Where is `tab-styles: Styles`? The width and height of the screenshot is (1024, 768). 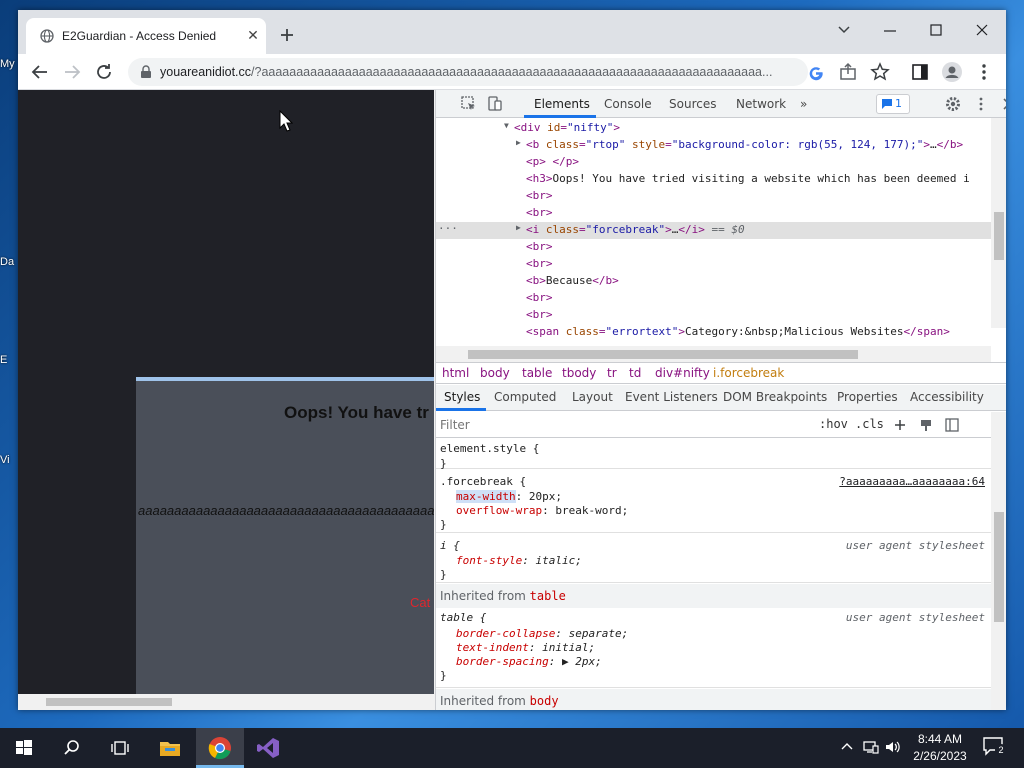
tab-styles: Styles is located at coordinates (462, 397).